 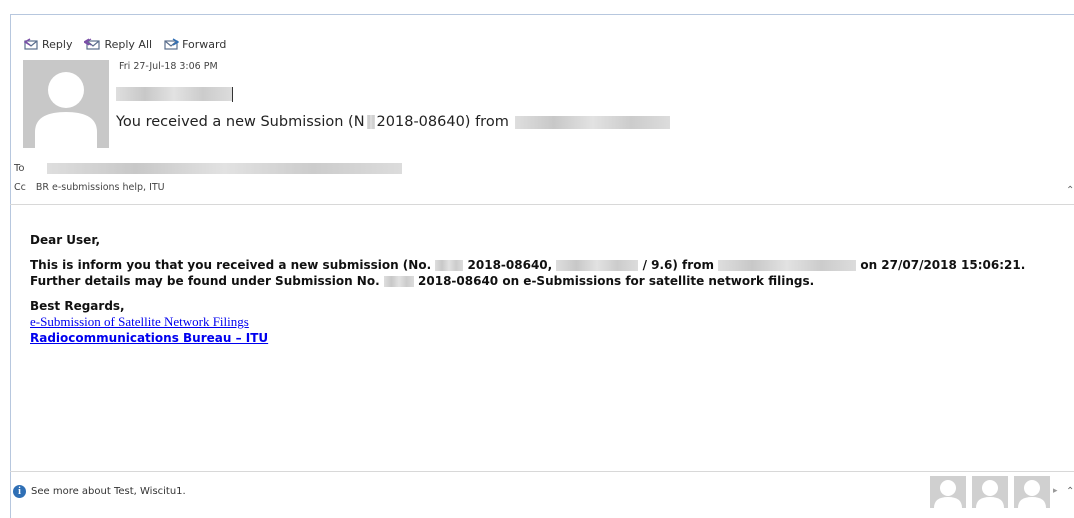 What do you see at coordinates (77, 306) in the screenshot?
I see `regards: Best Regards,` at bounding box center [77, 306].